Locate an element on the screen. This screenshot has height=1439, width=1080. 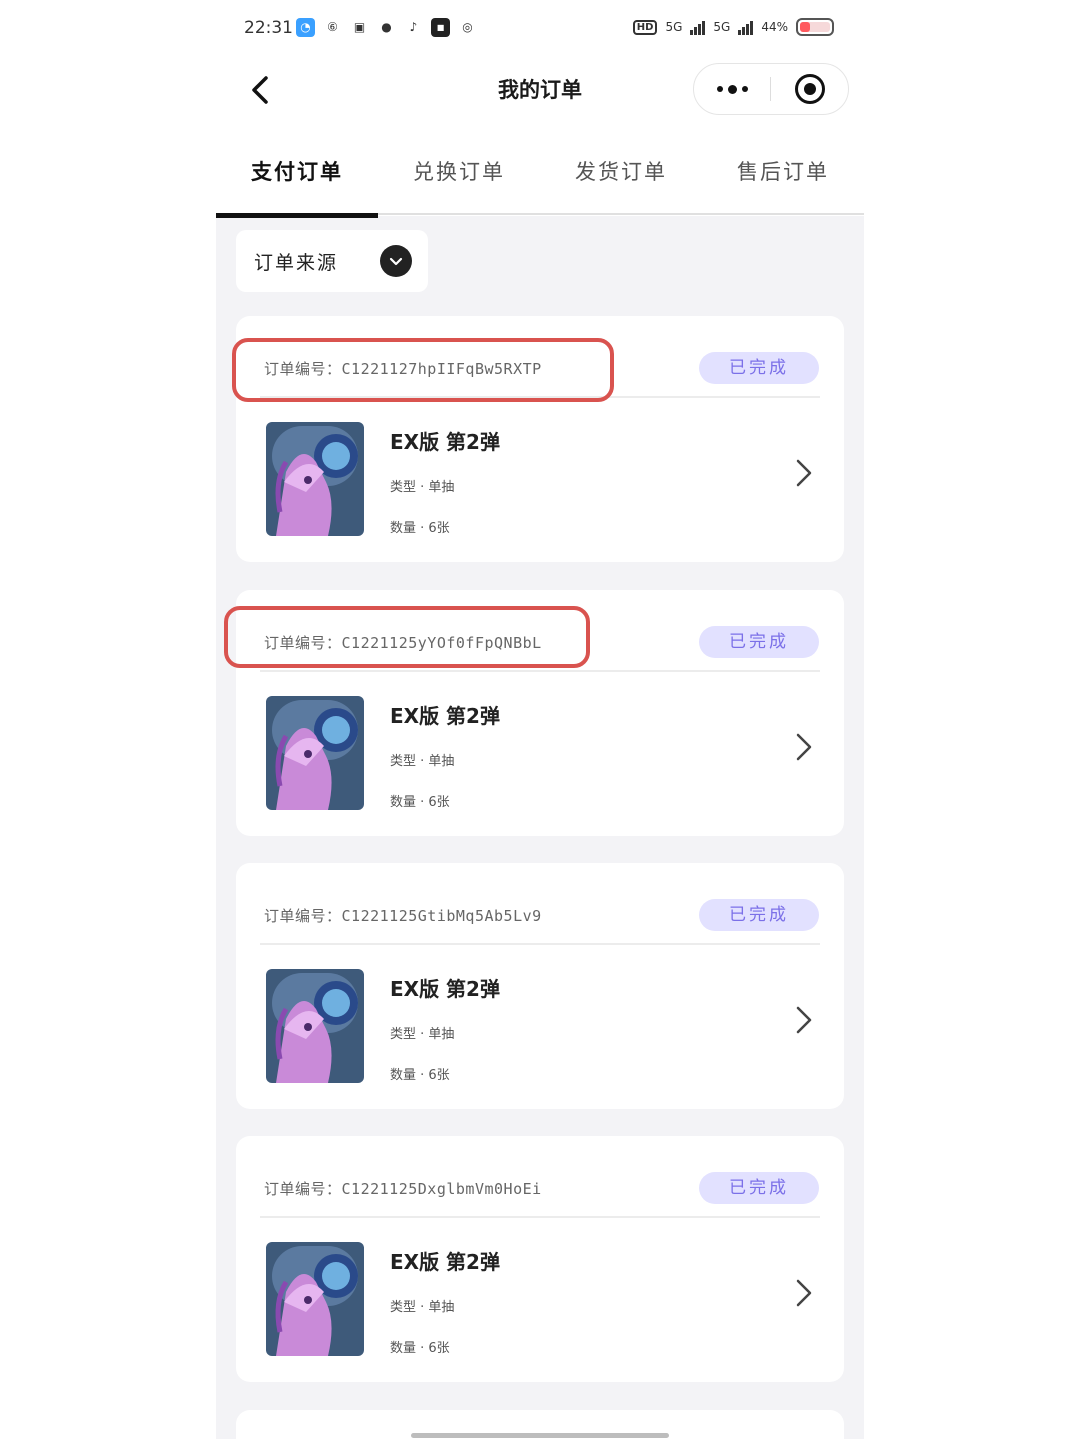
close-miniprogram-button is located at coordinates (809, 89).